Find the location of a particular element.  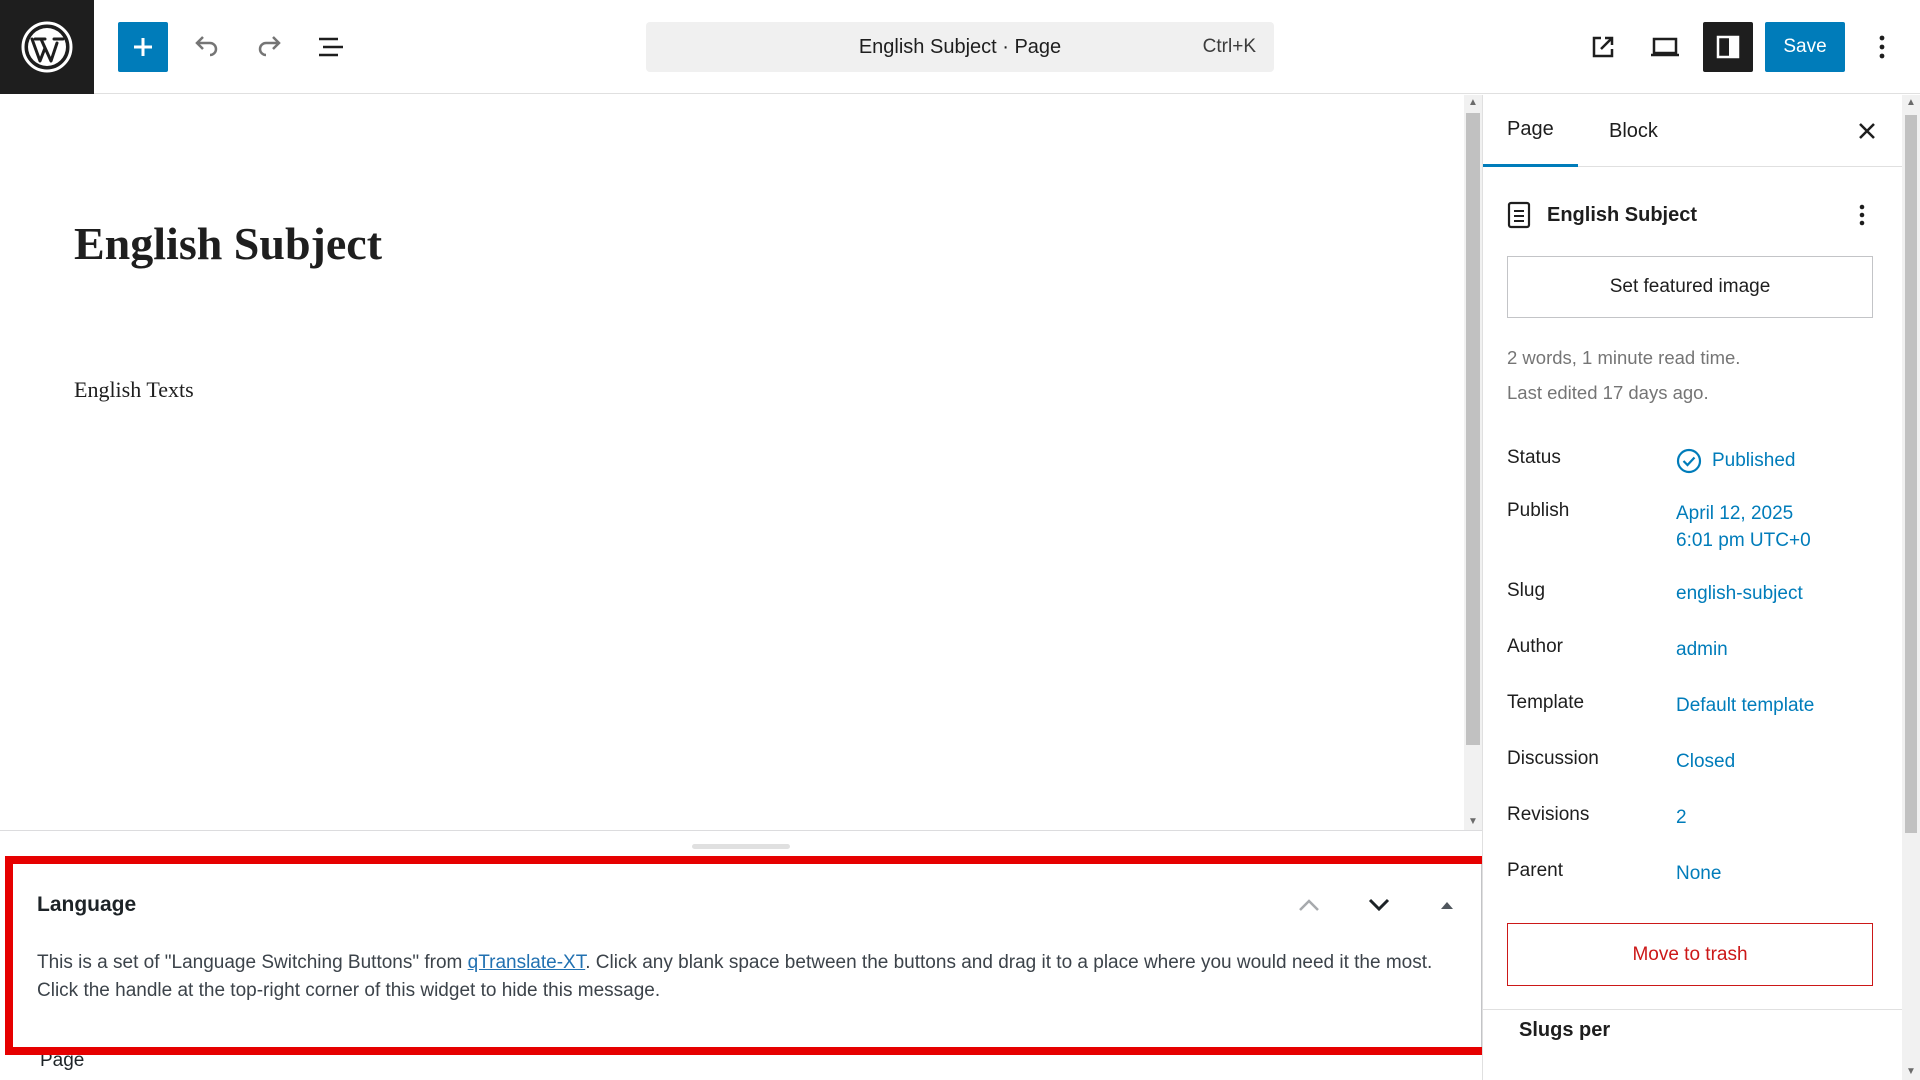

revisions-value: 2 is located at coordinates (1681, 817).